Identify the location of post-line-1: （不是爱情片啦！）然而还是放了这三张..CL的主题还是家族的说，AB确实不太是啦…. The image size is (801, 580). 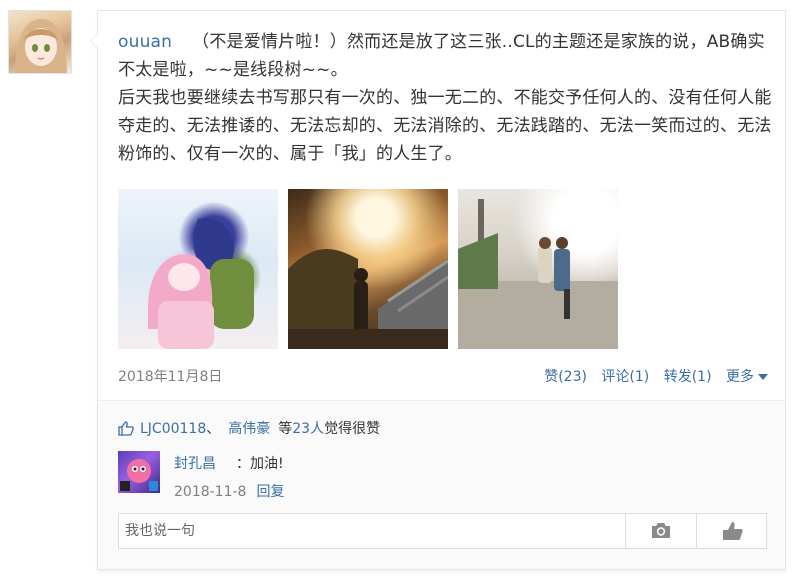
(441, 56).